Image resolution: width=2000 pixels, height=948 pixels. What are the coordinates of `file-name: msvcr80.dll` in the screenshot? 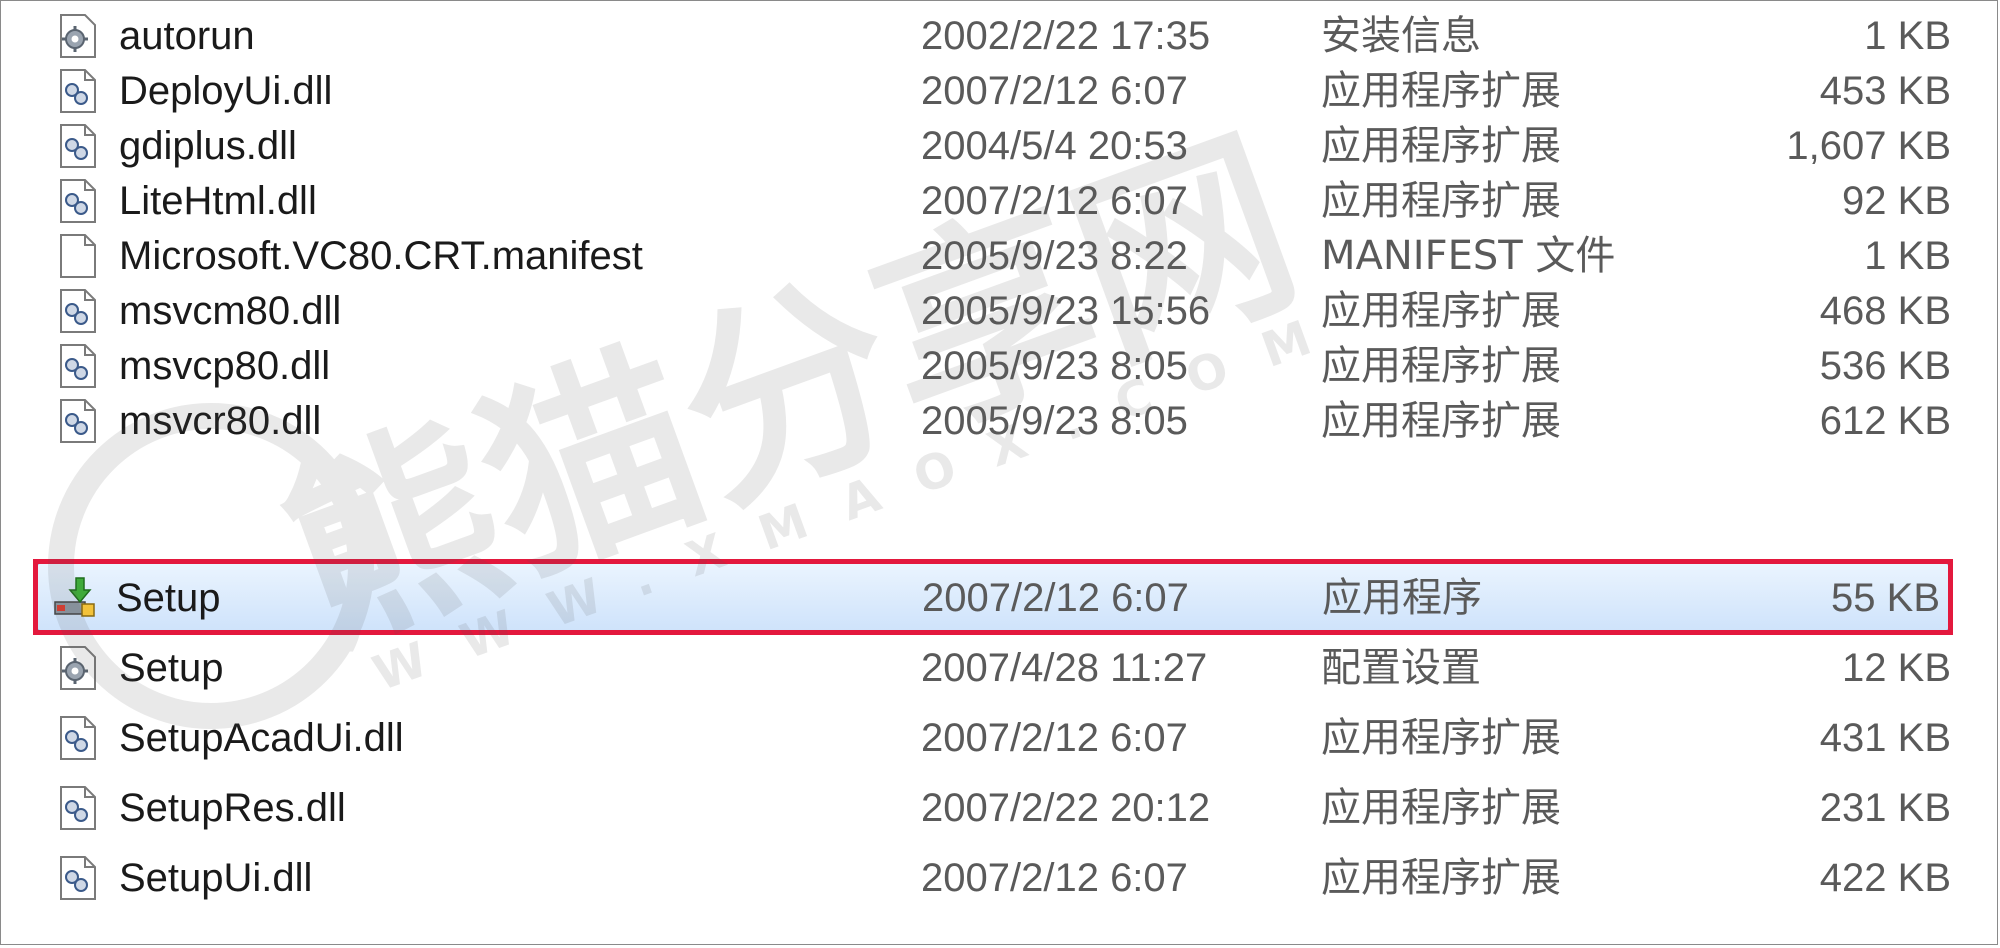 It's located at (220, 421).